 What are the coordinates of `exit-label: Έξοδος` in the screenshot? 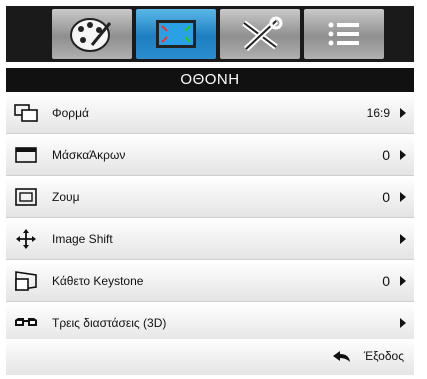 It's located at (383, 356).